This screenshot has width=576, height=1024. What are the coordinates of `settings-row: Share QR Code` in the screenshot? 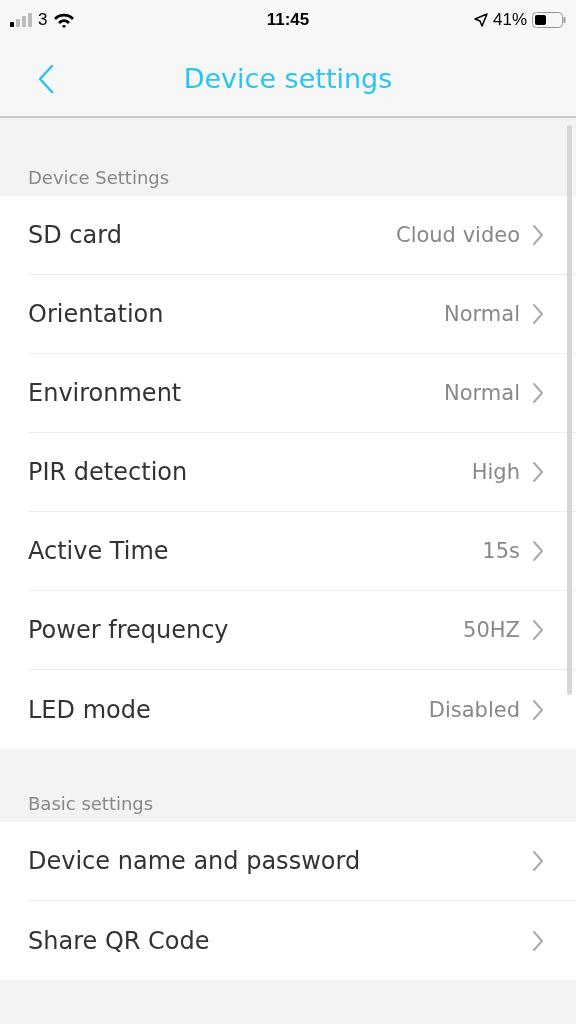 It's located at (302, 940).